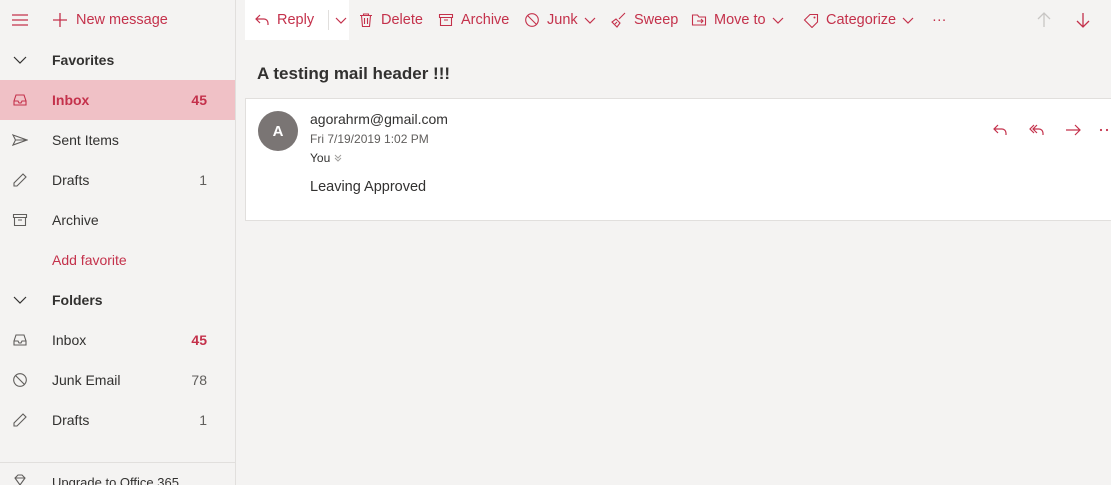  I want to click on new-message-button: New message, so click(110, 20).